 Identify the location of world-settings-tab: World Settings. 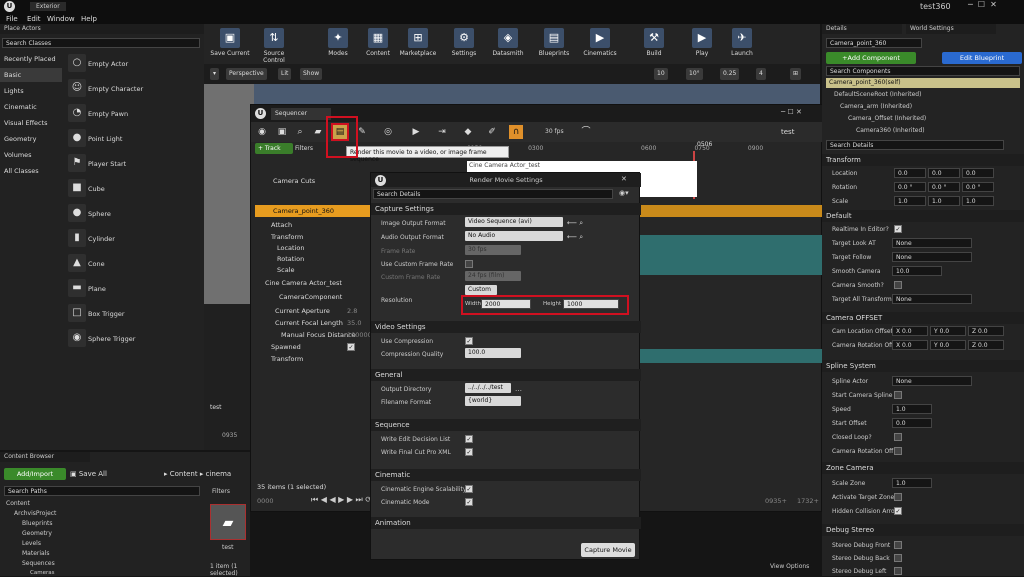
(951, 29).